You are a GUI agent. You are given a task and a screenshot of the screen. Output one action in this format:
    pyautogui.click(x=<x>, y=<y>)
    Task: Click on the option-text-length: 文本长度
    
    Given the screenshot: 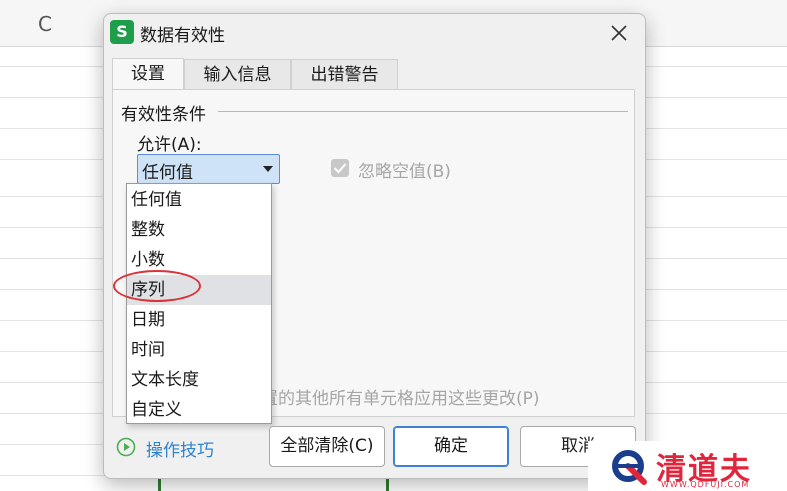 What is the action you would take?
    pyautogui.click(x=199, y=380)
    